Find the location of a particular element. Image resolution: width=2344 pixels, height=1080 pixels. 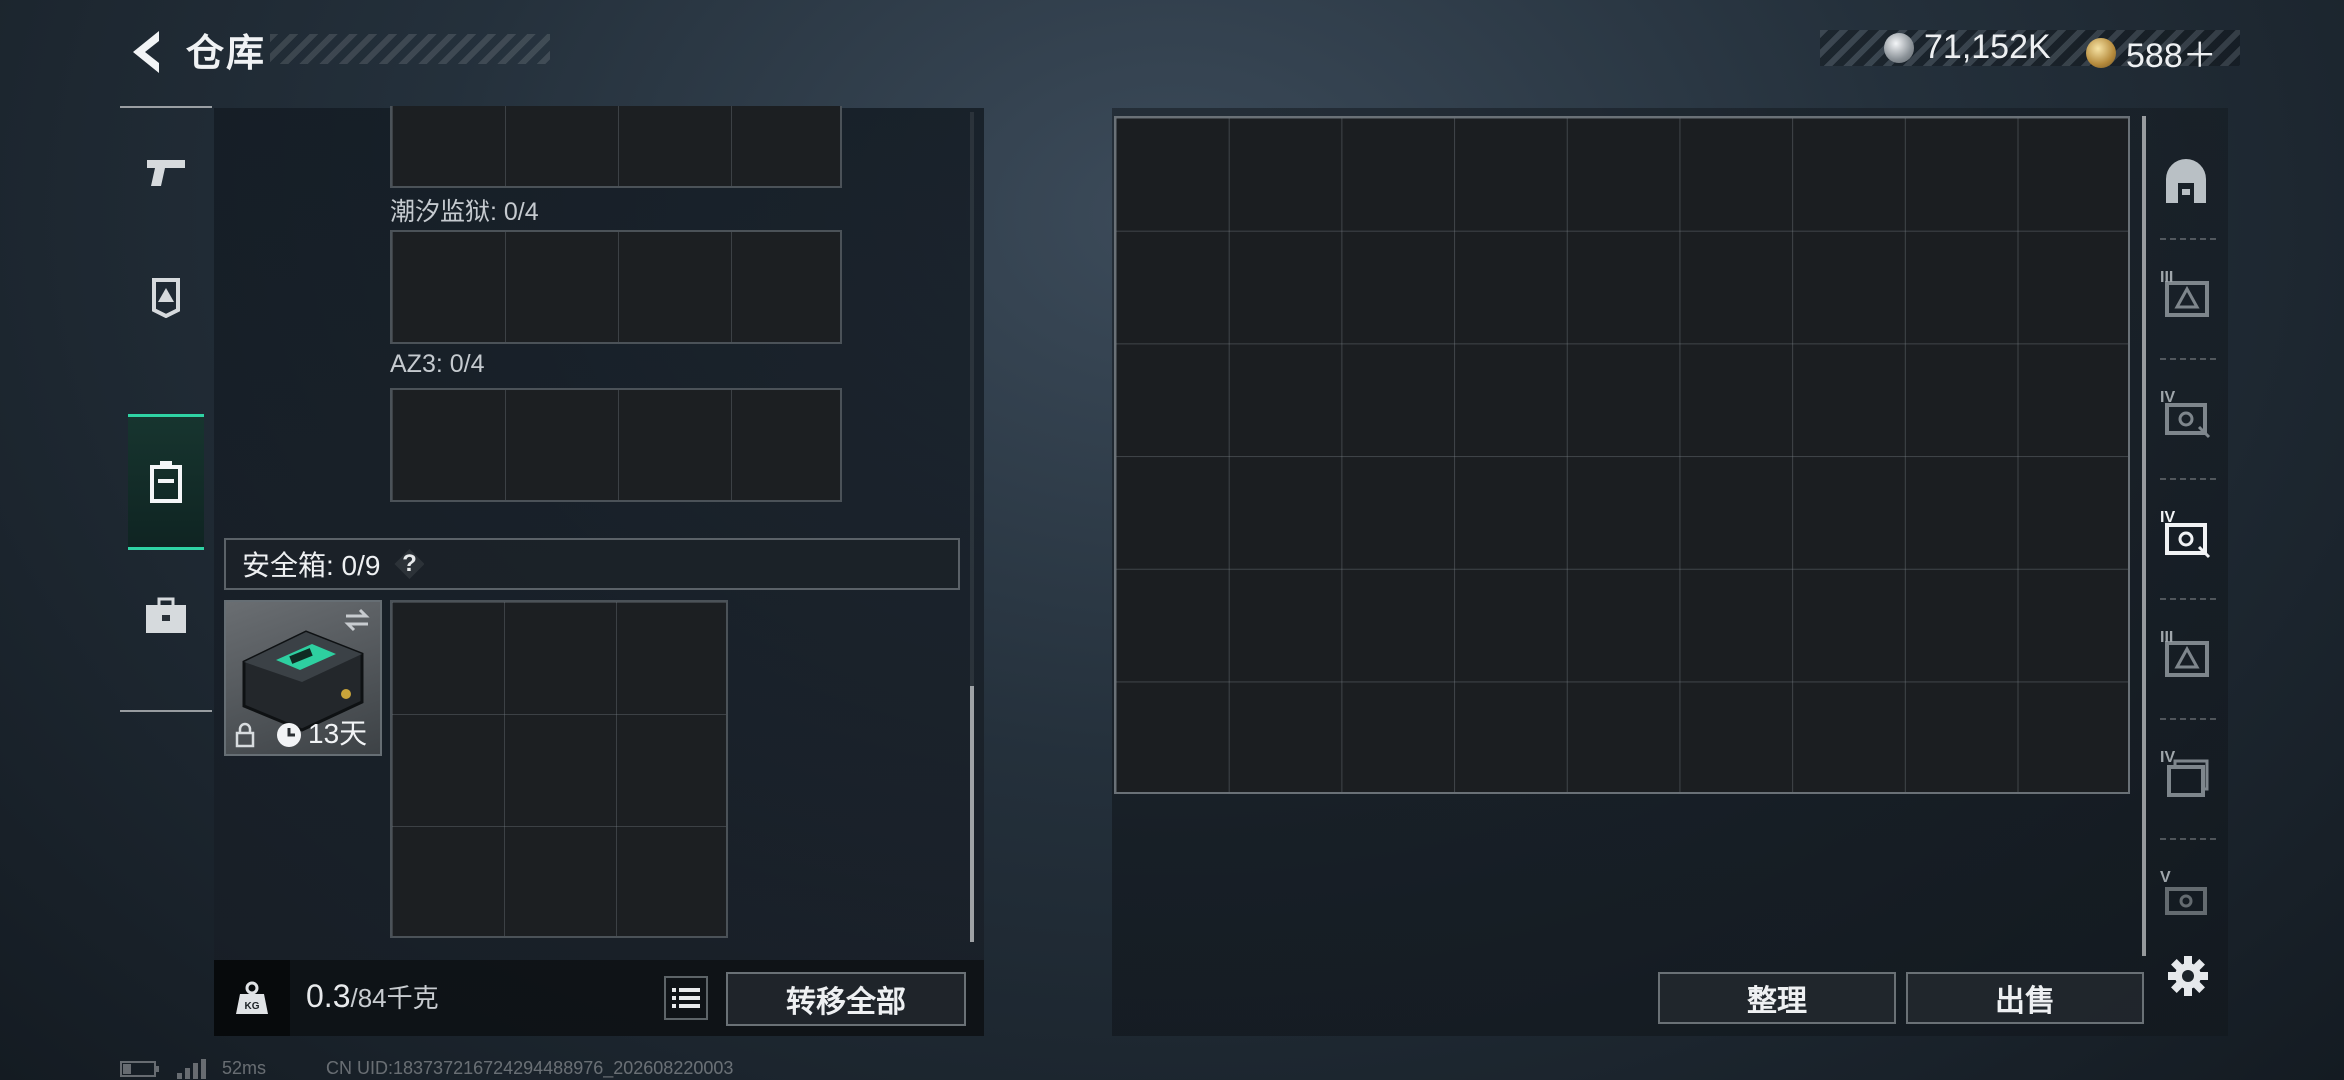

pistol-icon is located at coordinates (166, 173).